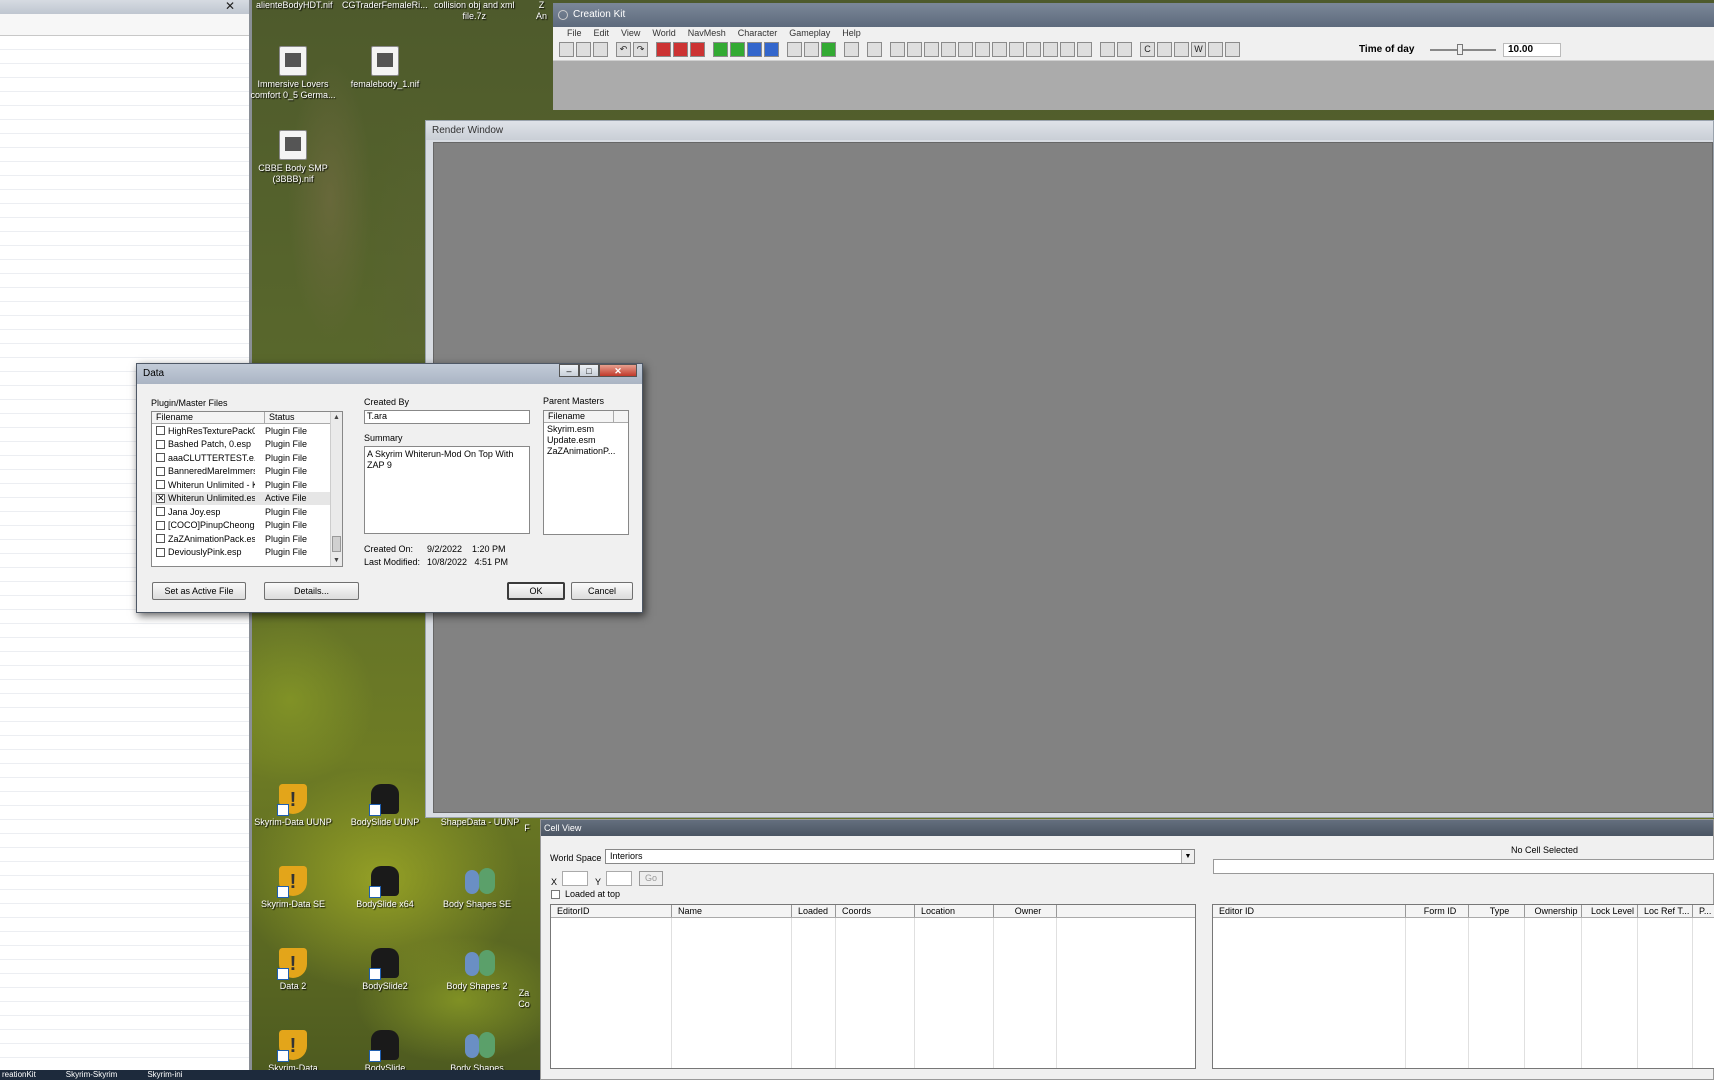 The image size is (1714, 1080). What do you see at coordinates (1164, 49) in the screenshot?
I see `flip-icon` at bounding box center [1164, 49].